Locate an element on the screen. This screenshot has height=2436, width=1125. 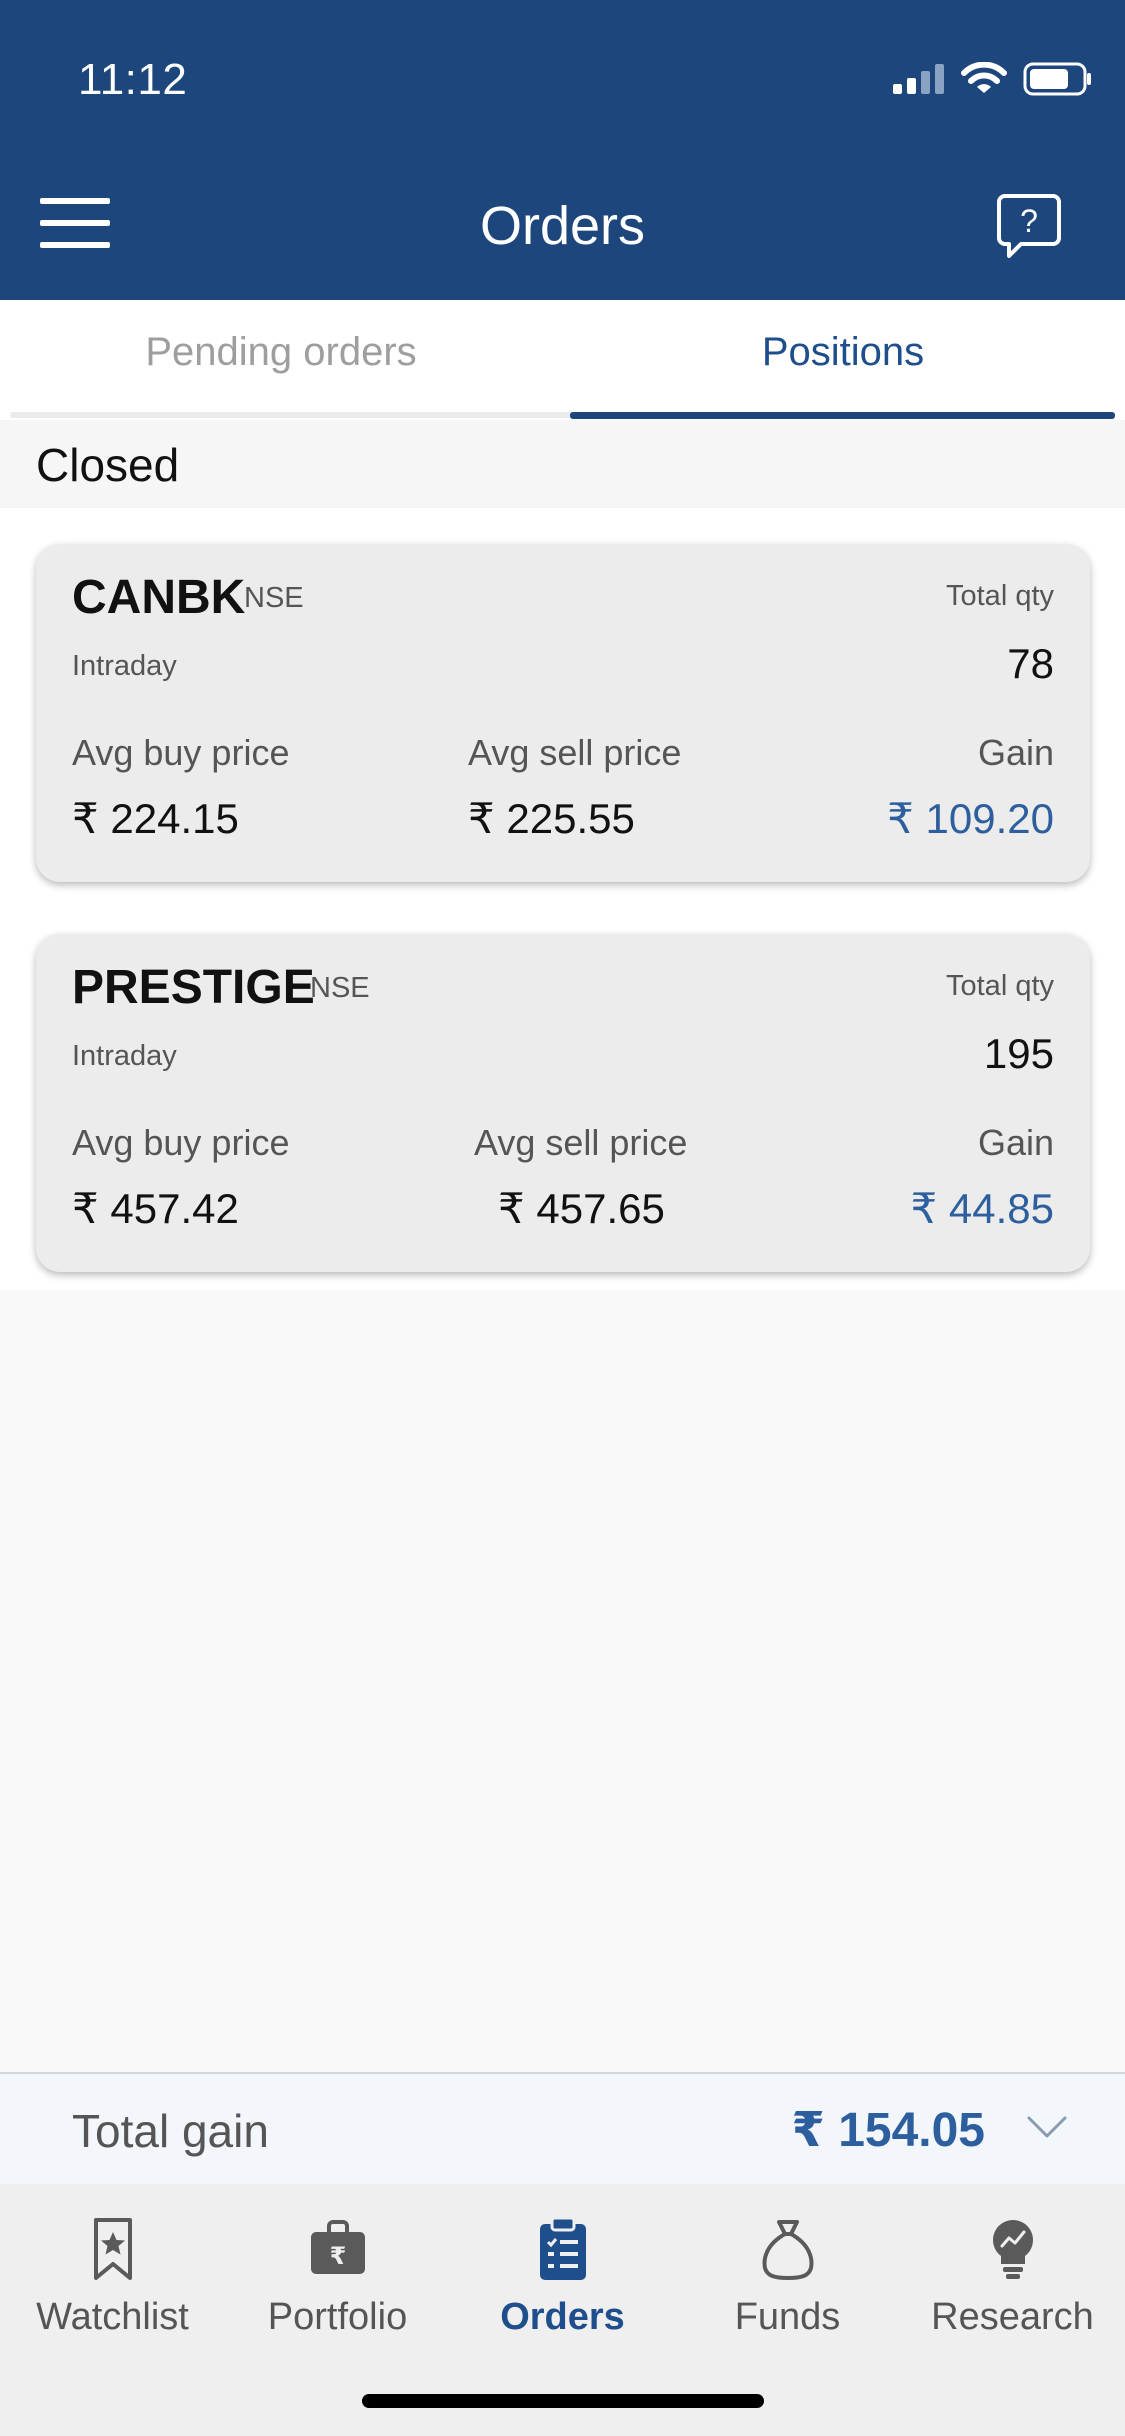
avg-sell-value: ₹ 457.65 is located at coordinates (581, 1208).